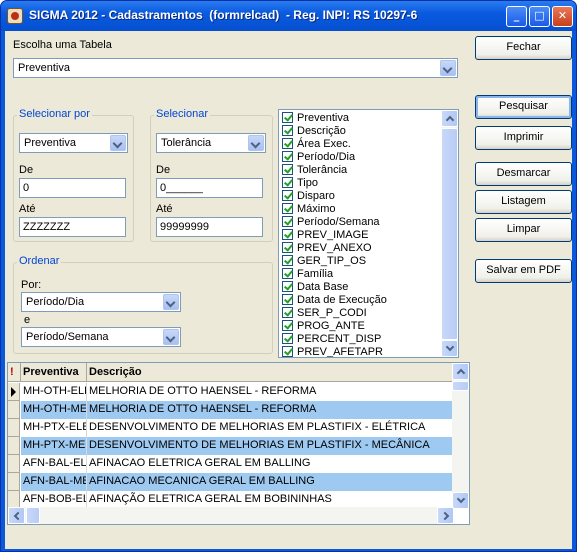 The height and width of the screenshot is (552, 577). Describe the element at coordinates (14, 392) in the screenshot. I see `current-row-arrow-icon` at that location.